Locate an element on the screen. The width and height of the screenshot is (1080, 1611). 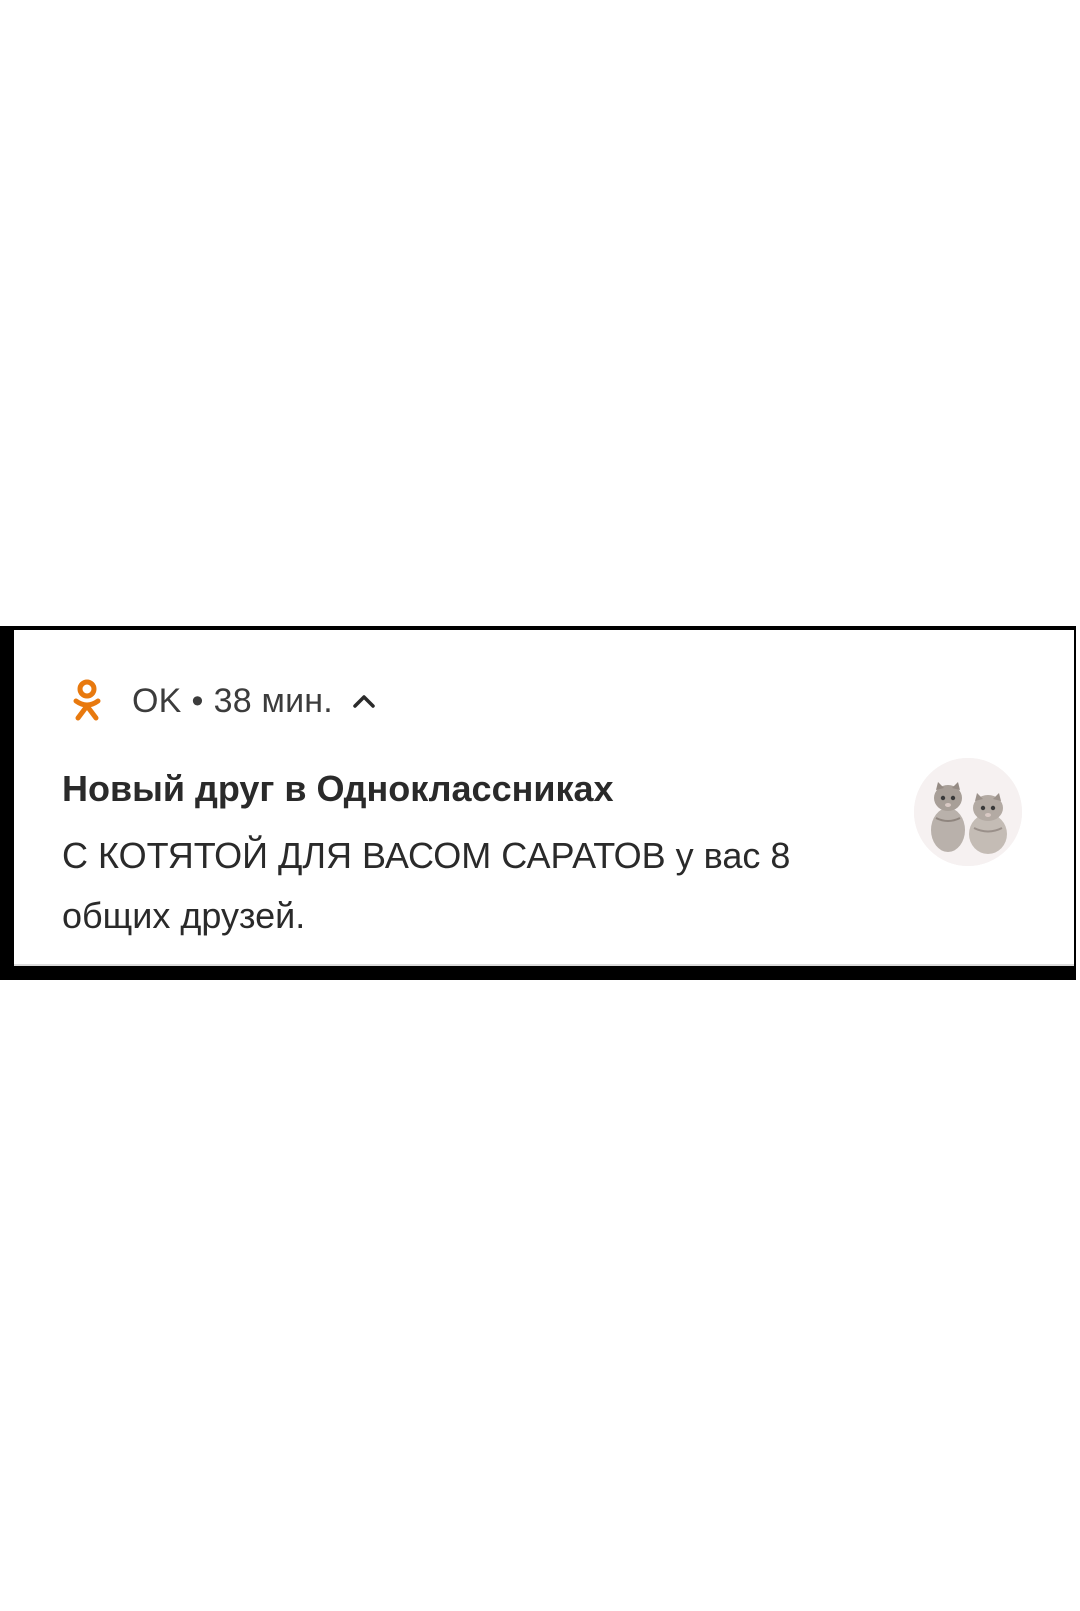
odnoklassniki-logo-icon is located at coordinates (87, 701).